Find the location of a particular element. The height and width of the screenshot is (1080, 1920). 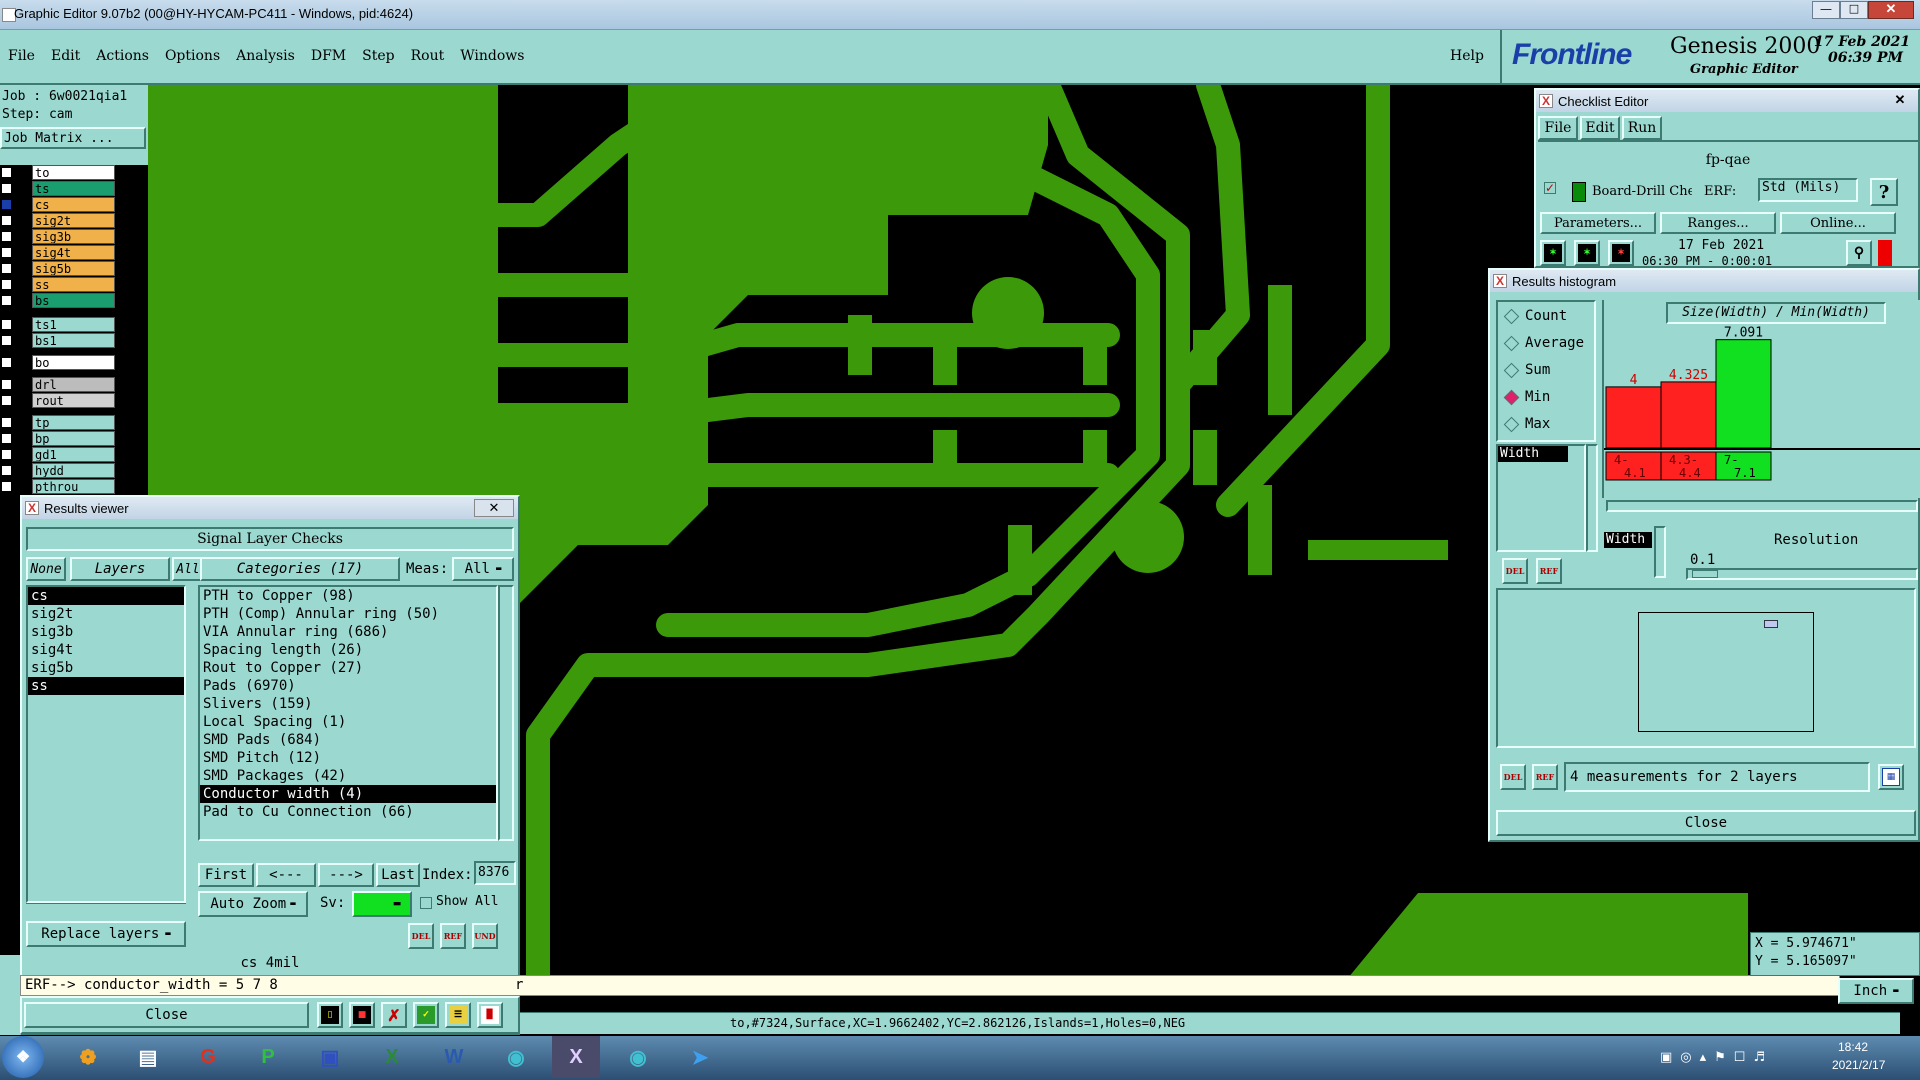

checklist-menu-edit: Edit is located at coordinates (1600, 128).